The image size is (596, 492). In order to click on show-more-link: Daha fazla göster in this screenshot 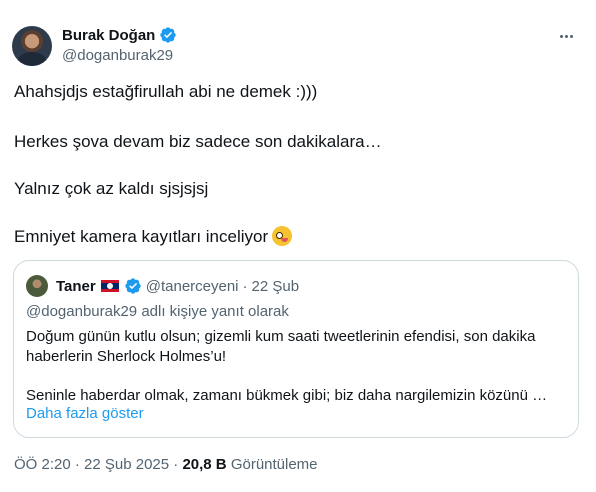, I will do `click(85, 413)`.